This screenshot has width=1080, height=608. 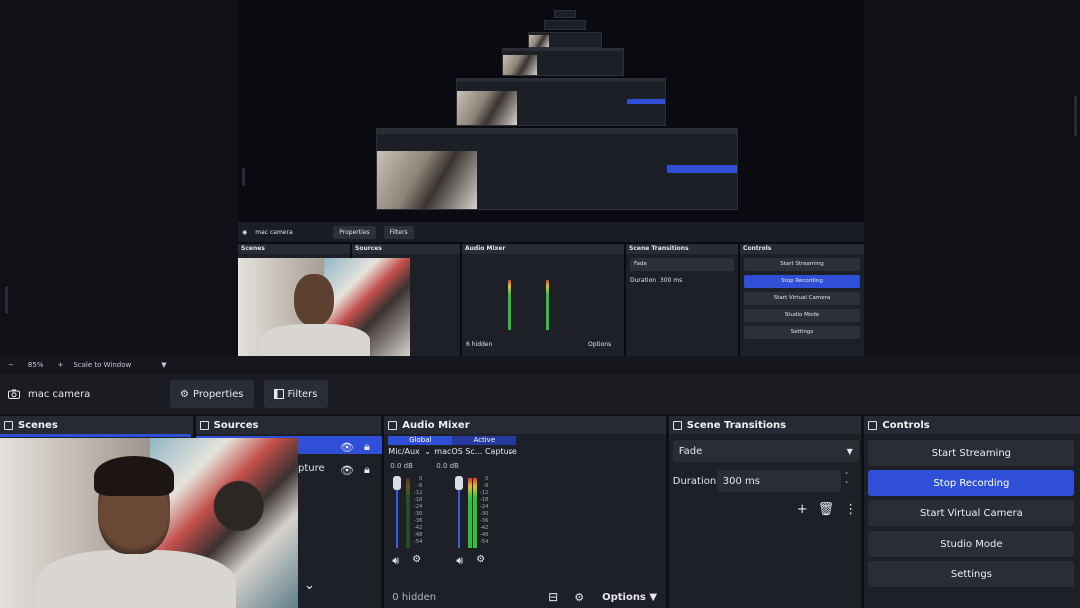 What do you see at coordinates (302, 394) in the screenshot?
I see `filters-label: Filters` at bounding box center [302, 394].